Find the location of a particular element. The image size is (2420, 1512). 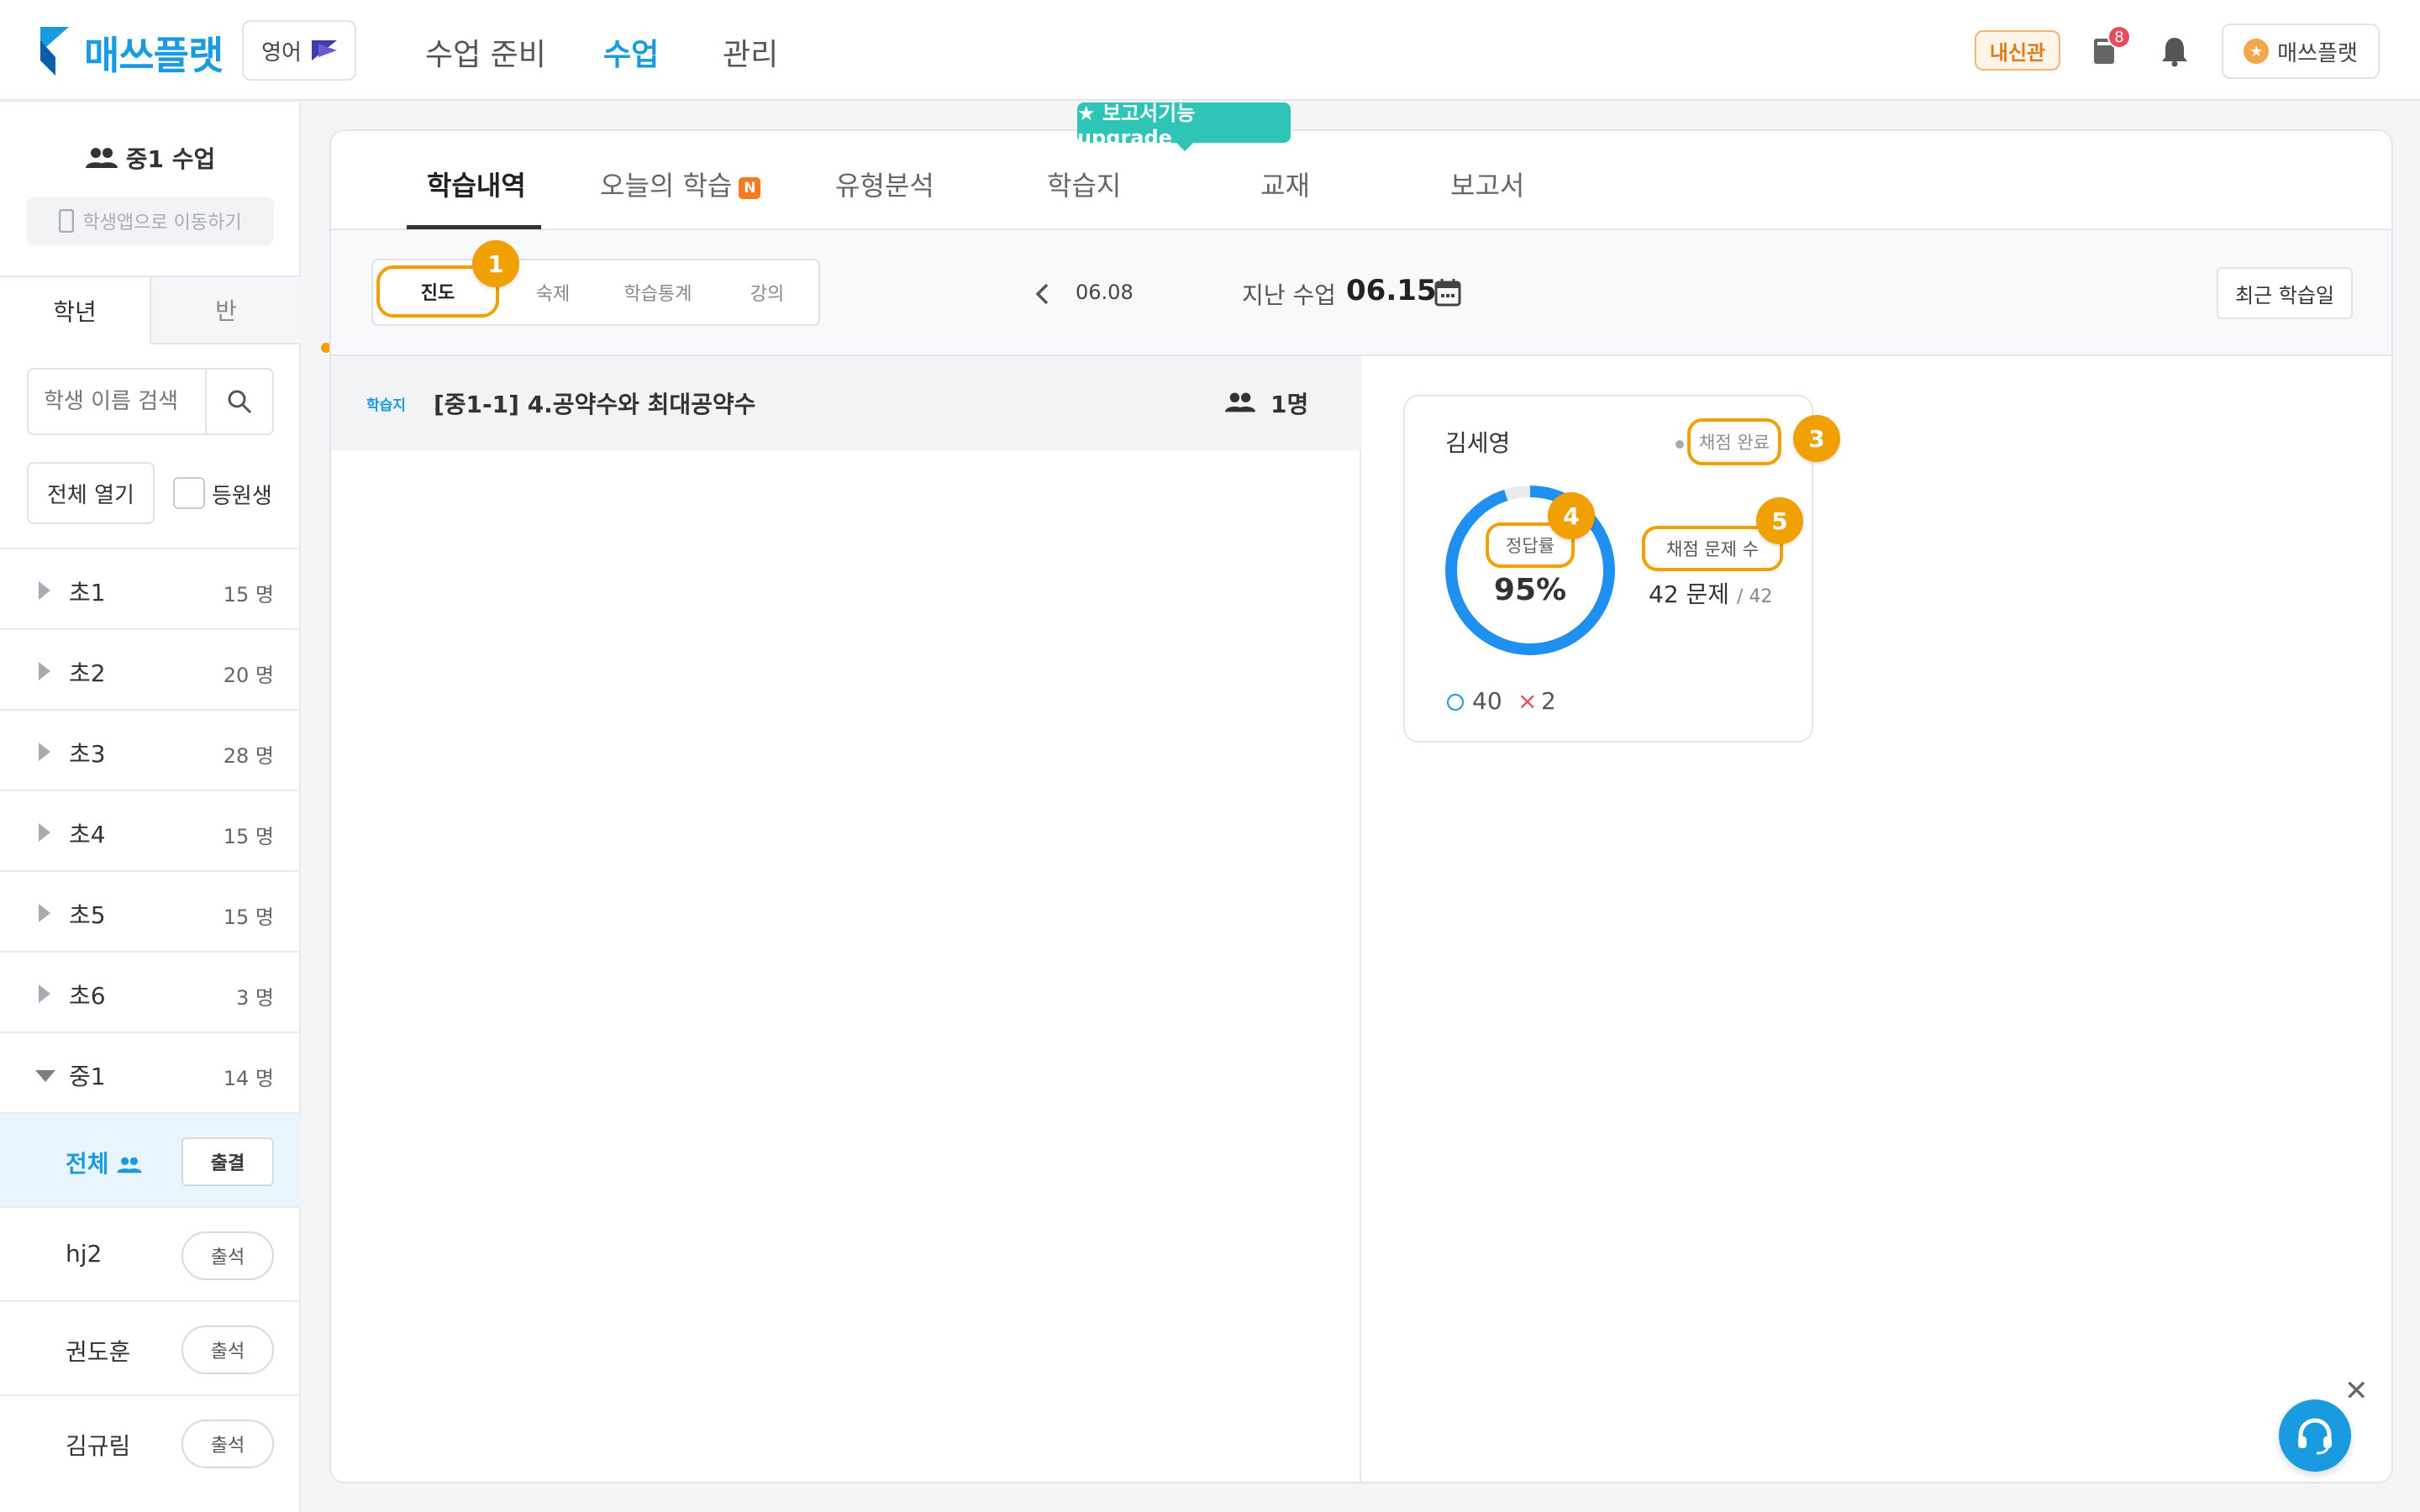

sidebar-tabs: 학년 반 is located at coordinates (150, 310).